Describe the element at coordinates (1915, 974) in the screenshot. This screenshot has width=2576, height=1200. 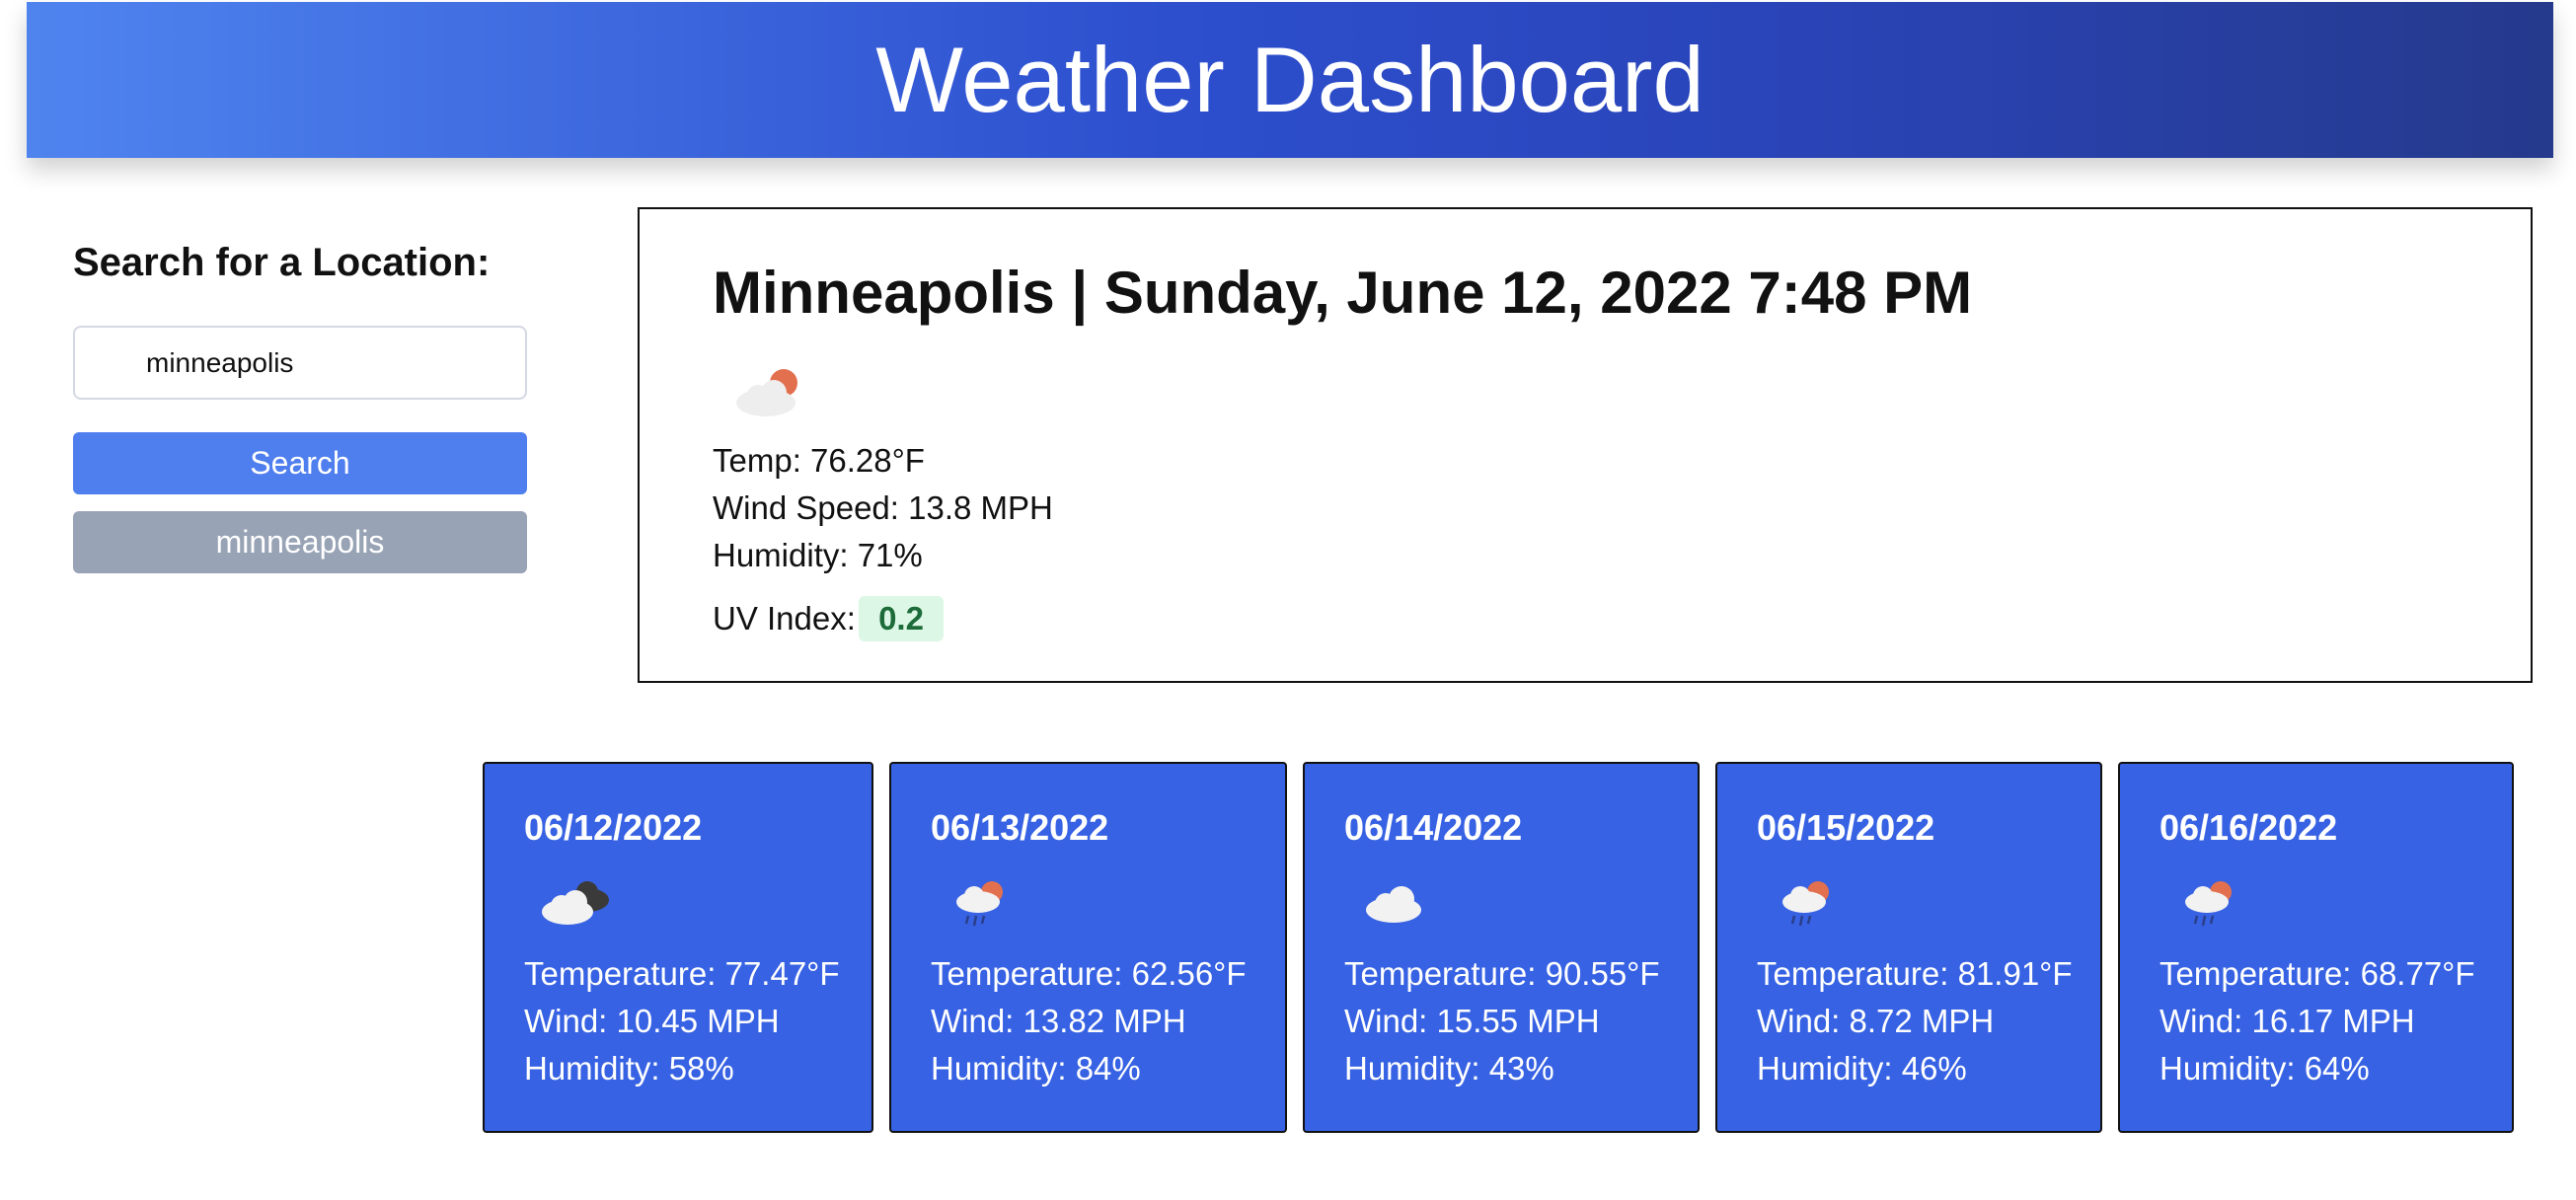
I see `forecast-temp: Temperature: 81.91°F` at that location.